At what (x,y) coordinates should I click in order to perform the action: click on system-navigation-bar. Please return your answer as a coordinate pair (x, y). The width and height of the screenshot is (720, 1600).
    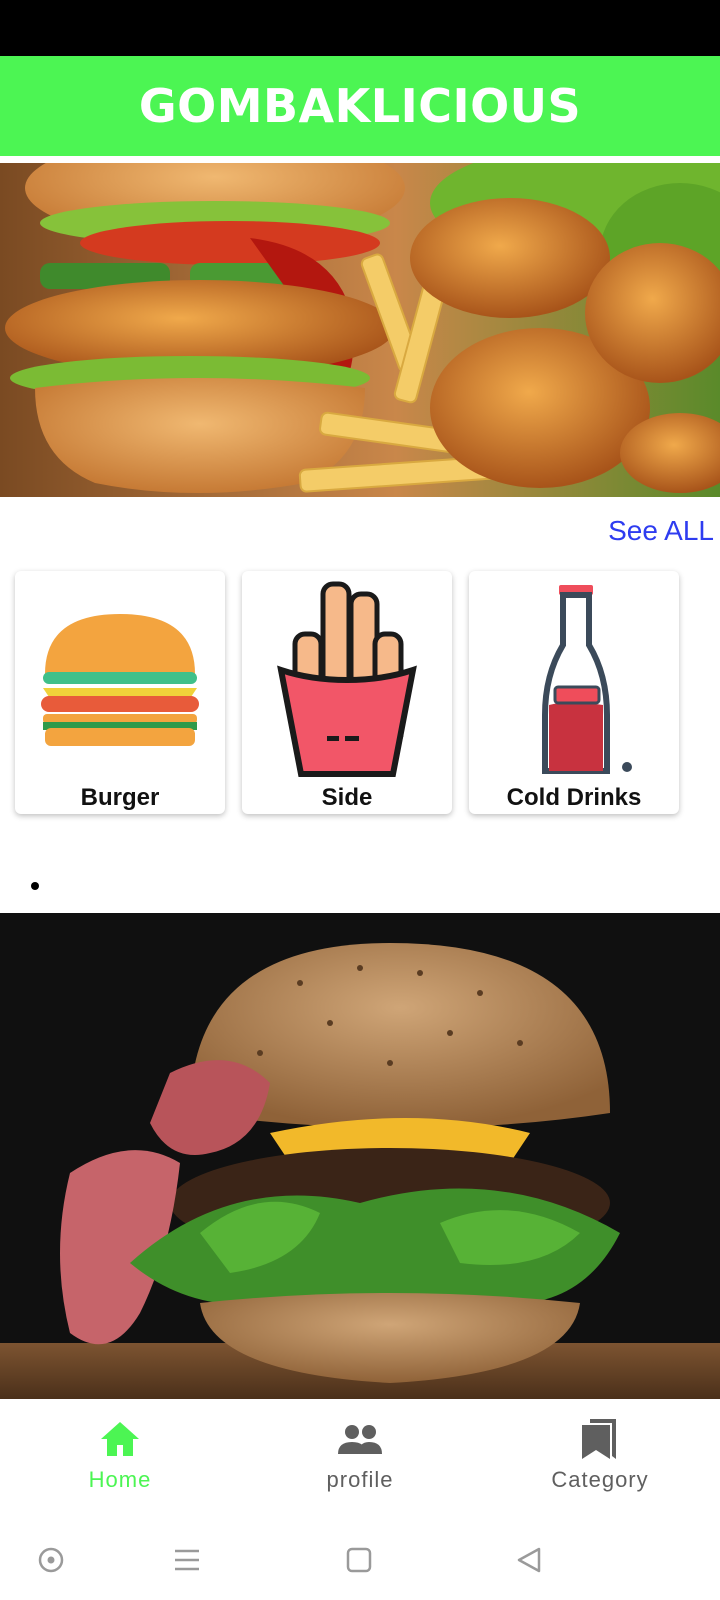
    Looking at the image, I should click on (360, 1558).